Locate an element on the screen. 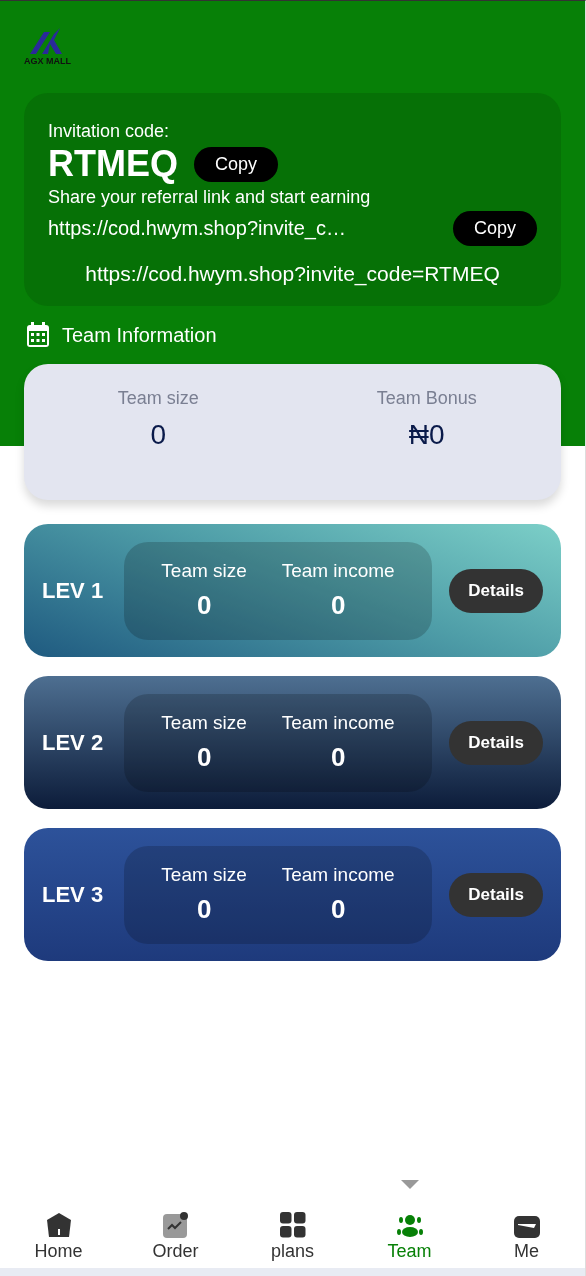  team-icon is located at coordinates (409, 1226).